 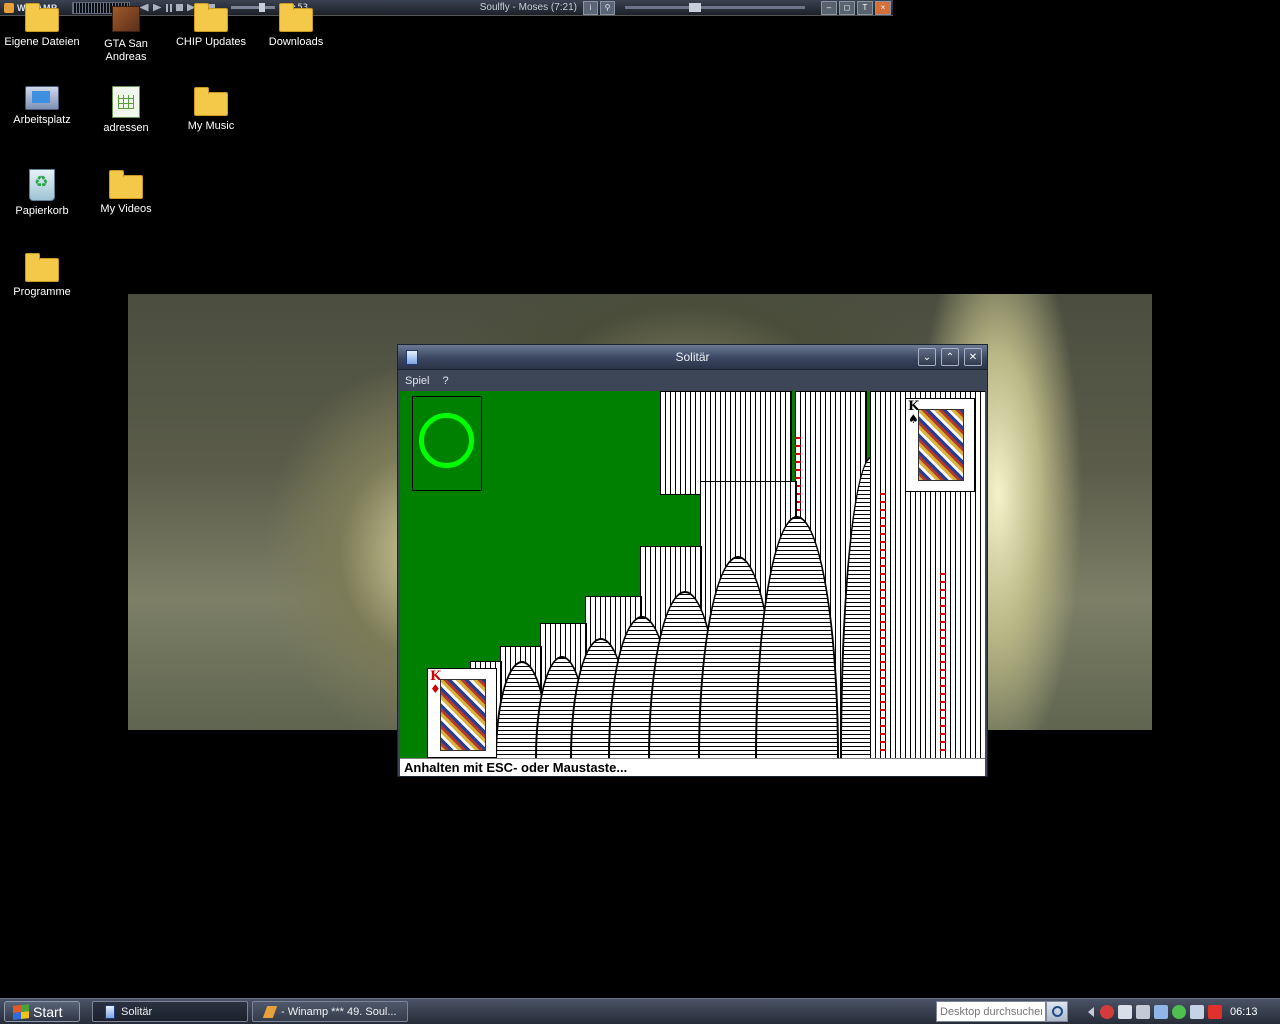 What do you see at coordinates (211, 126) in the screenshot?
I see `desktop-icon-label: My Music` at bounding box center [211, 126].